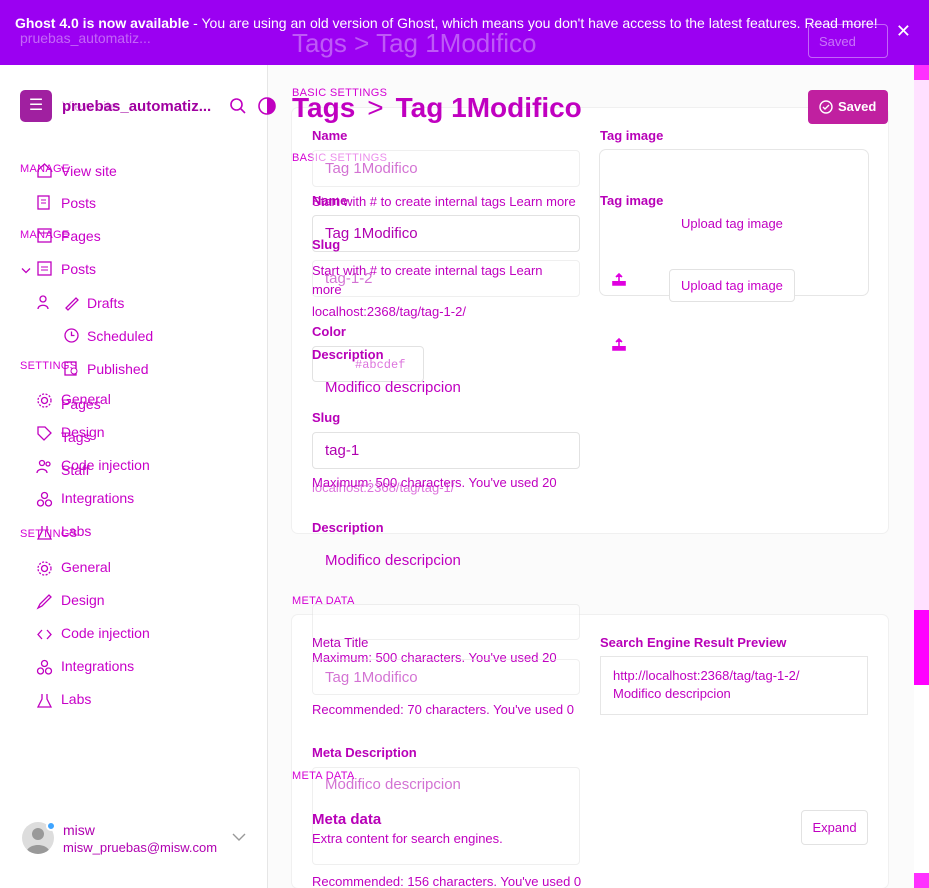 This screenshot has width=929, height=888. Describe the element at coordinates (632, 135) in the screenshot. I see `tag-image-label-ghost: Tag image` at that location.